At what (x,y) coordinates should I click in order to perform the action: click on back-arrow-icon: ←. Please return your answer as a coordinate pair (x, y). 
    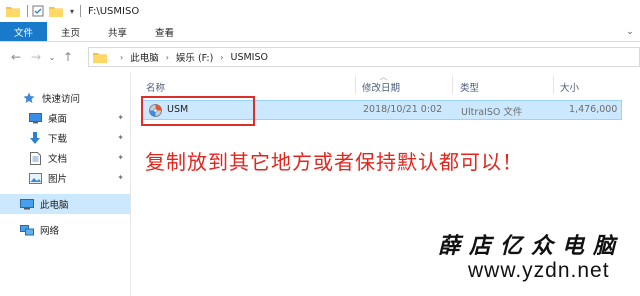
    Looking at the image, I should click on (16, 57).